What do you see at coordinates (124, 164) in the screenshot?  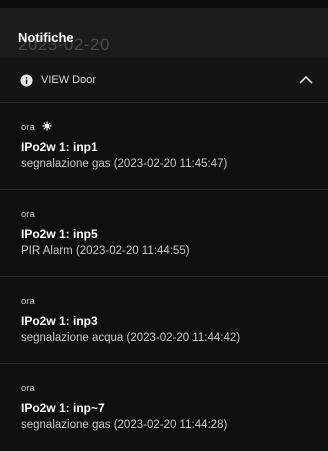 I see `notification-body: segnalazione gas (2023-02-20 11:45:47)` at bounding box center [124, 164].